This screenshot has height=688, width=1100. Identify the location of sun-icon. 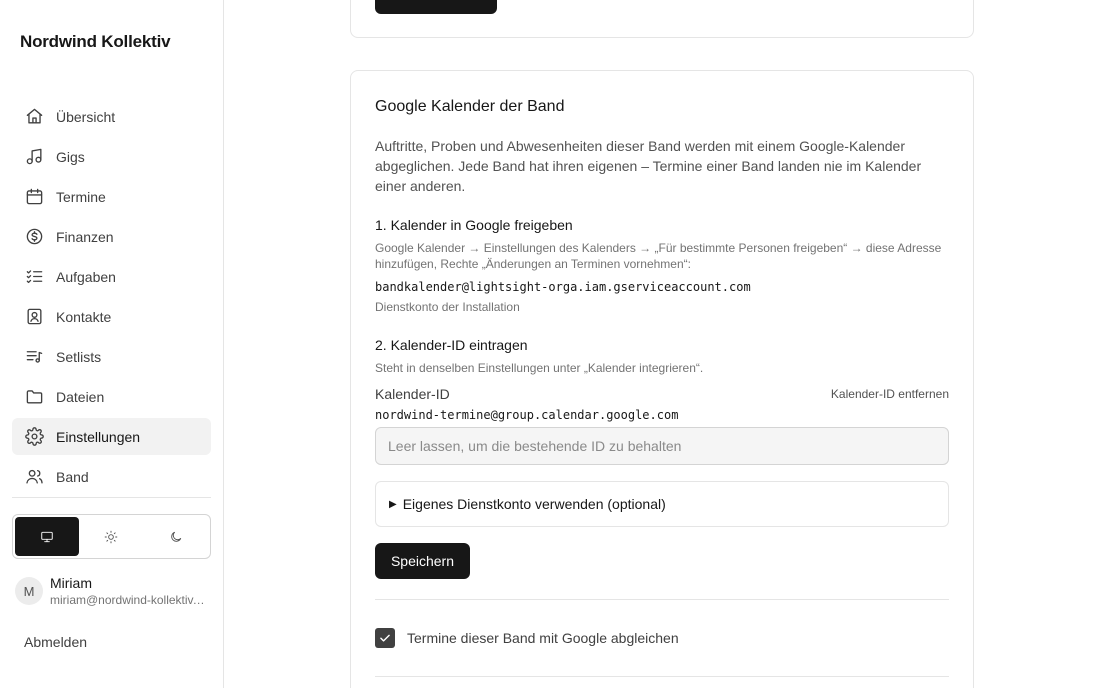
(111, 536).